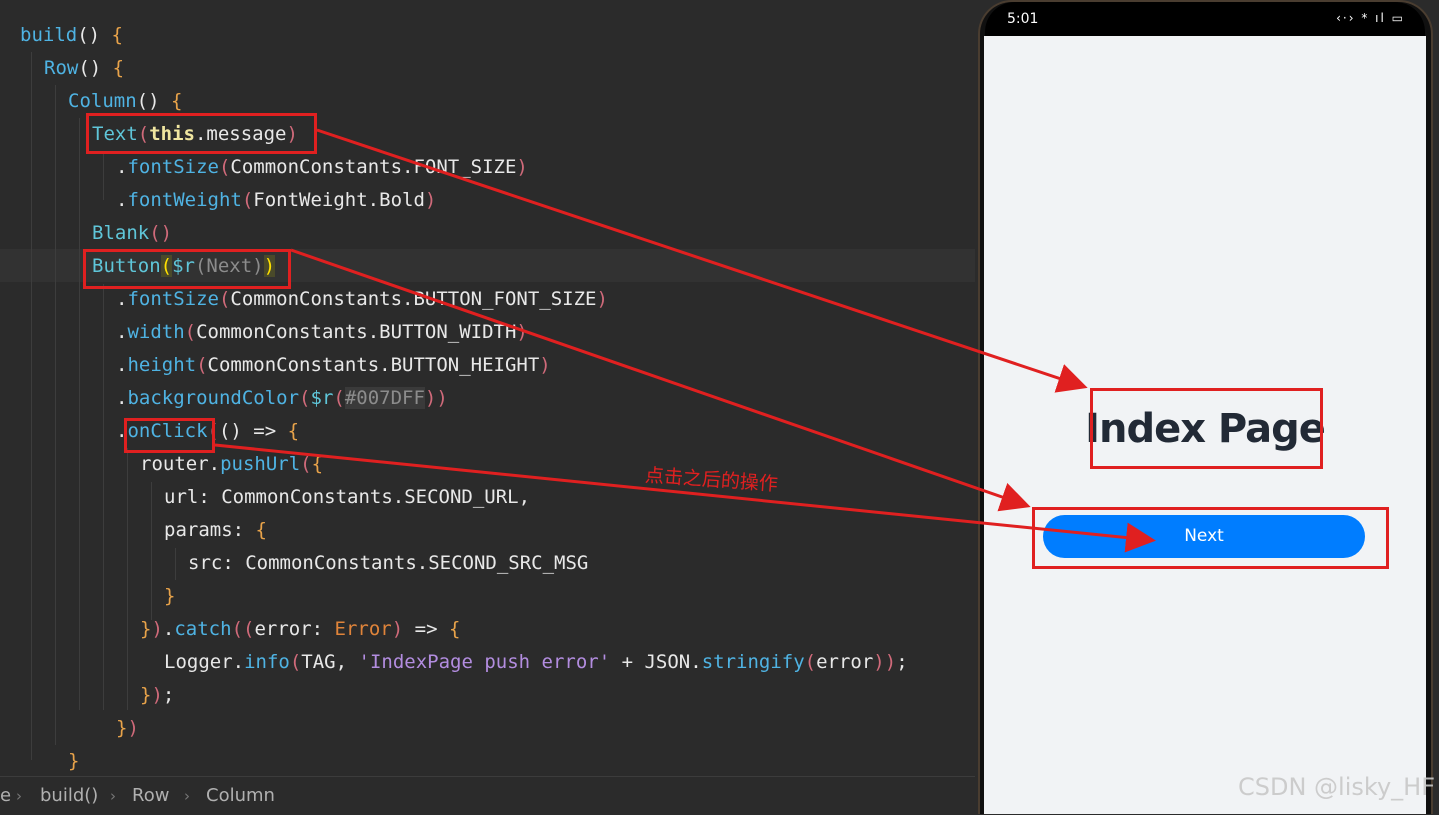 The image size is (1439, 815). Describe the element at coordinates (132, 233) in the screenshot. I see `code-line: Blank()` at that location.